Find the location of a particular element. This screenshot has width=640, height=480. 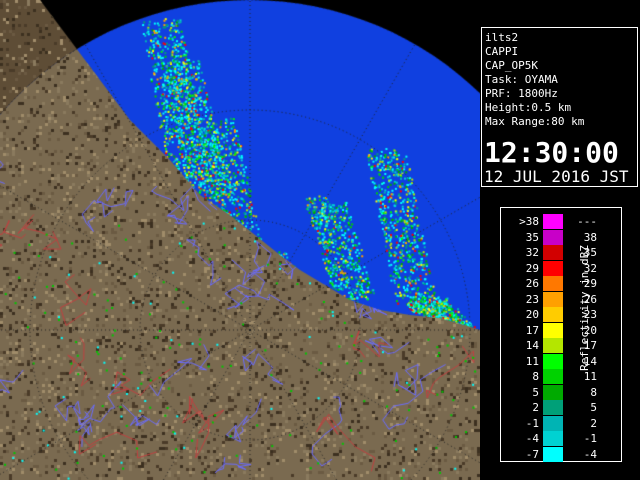

legend-low-value: 11 is located at coordinates (532, 361).